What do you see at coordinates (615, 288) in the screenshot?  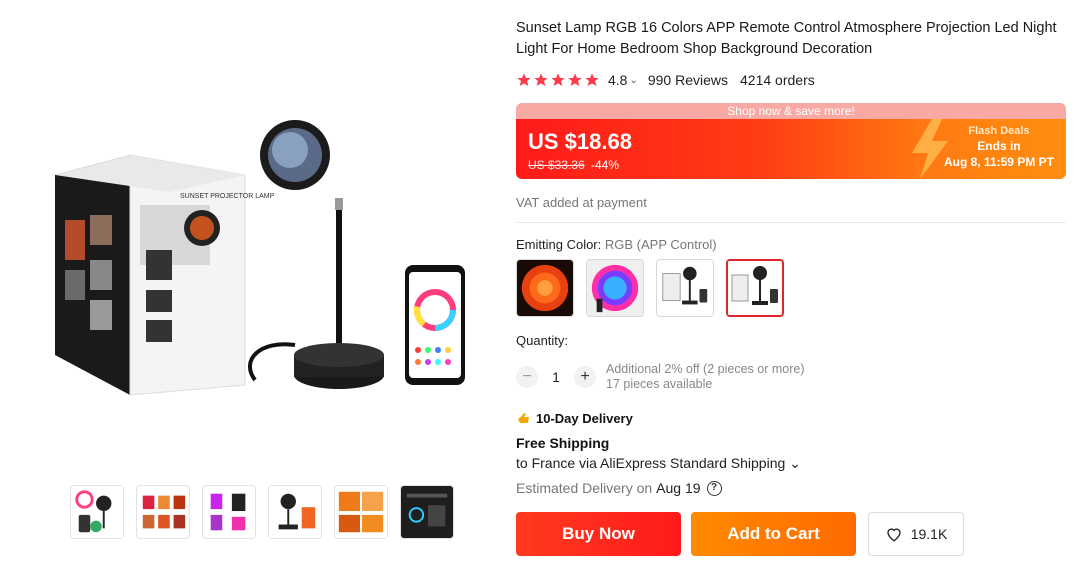 I see `swatch-rgb-rainbow` at bounding box center [615, 288].